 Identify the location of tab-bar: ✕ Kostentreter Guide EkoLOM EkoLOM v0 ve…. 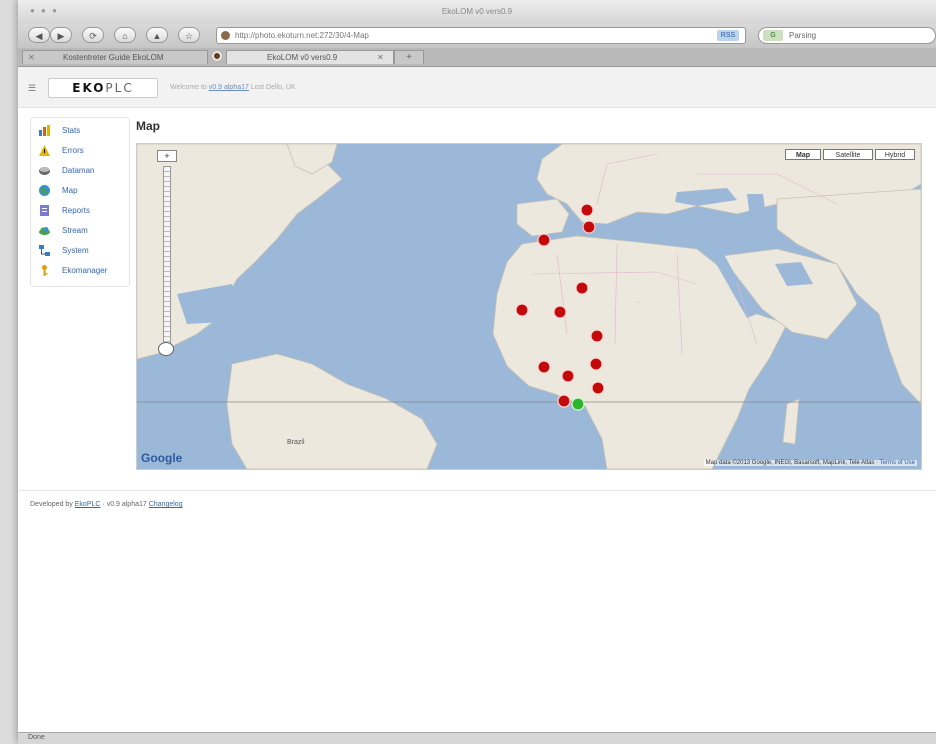
(477, 57).